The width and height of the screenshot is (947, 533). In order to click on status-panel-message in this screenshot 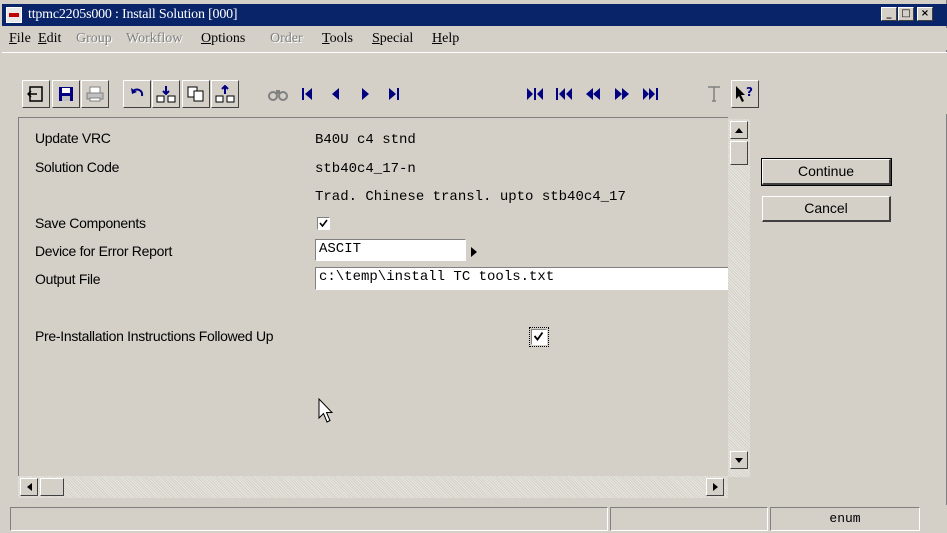, I will do `click(309, 519)`.